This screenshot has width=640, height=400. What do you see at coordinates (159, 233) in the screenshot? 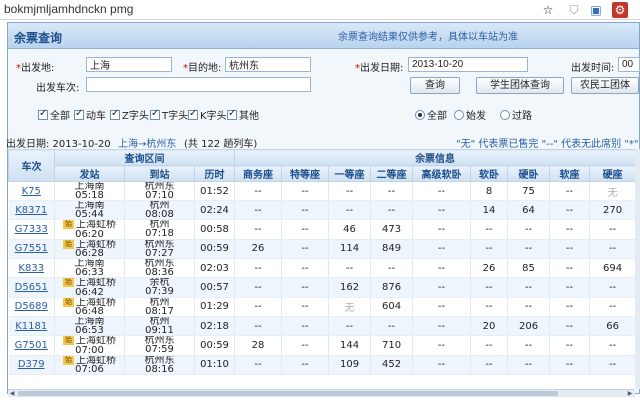
I see `to-time: 07:18` at bounding box center [159, 233].